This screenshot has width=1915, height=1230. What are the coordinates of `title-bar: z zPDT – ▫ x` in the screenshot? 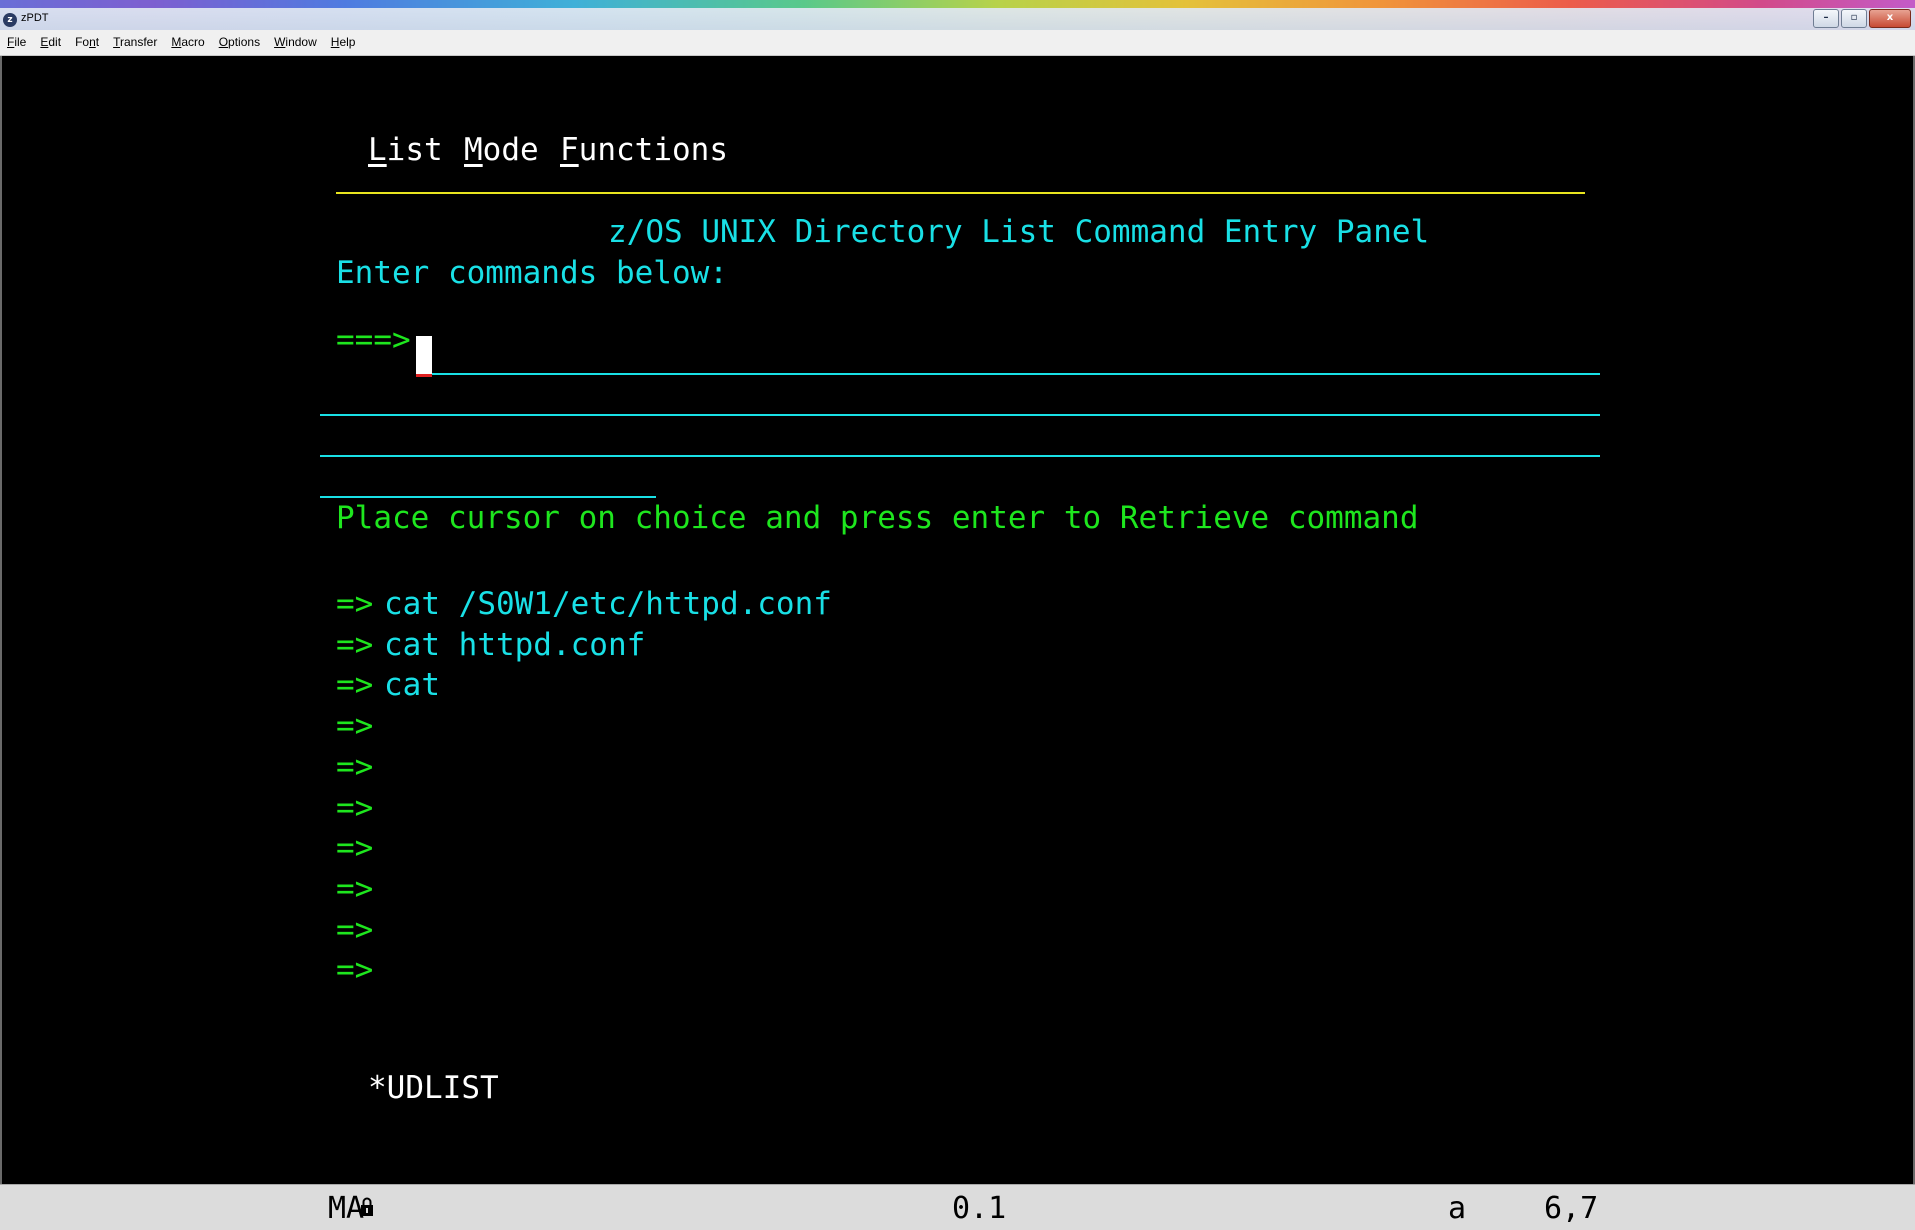 It's located at (957, 15).